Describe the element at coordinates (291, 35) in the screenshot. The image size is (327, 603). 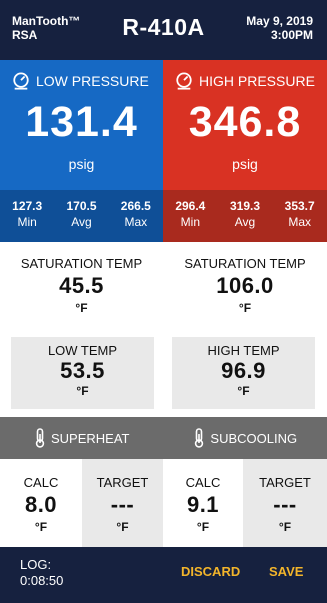
I see `time-text: 3:00PM` at that location.